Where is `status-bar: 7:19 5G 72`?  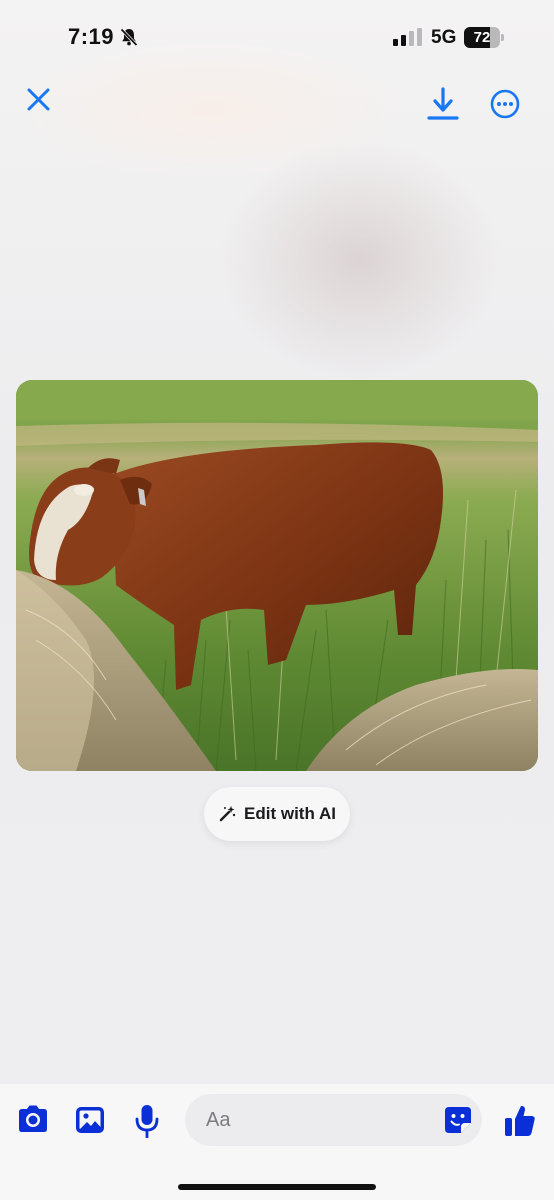
status-bar: 7:19 5G 72 is located at coordinates (277, 35).